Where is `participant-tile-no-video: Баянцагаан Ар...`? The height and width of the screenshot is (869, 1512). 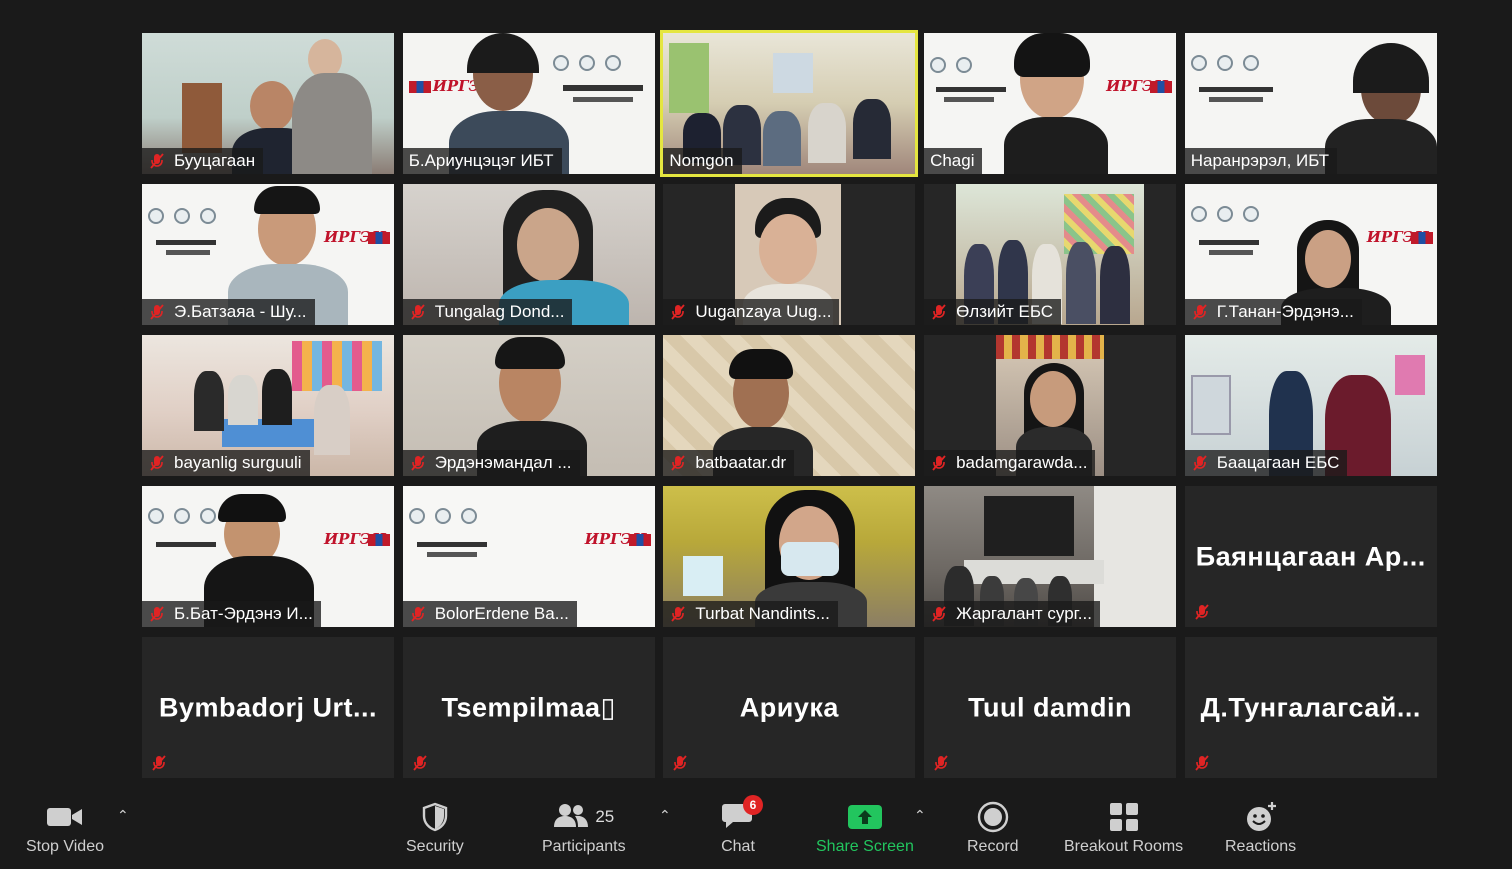 participant-tile-no-video: Баянцагаан Ар... is located at coordinates (1310, 556).